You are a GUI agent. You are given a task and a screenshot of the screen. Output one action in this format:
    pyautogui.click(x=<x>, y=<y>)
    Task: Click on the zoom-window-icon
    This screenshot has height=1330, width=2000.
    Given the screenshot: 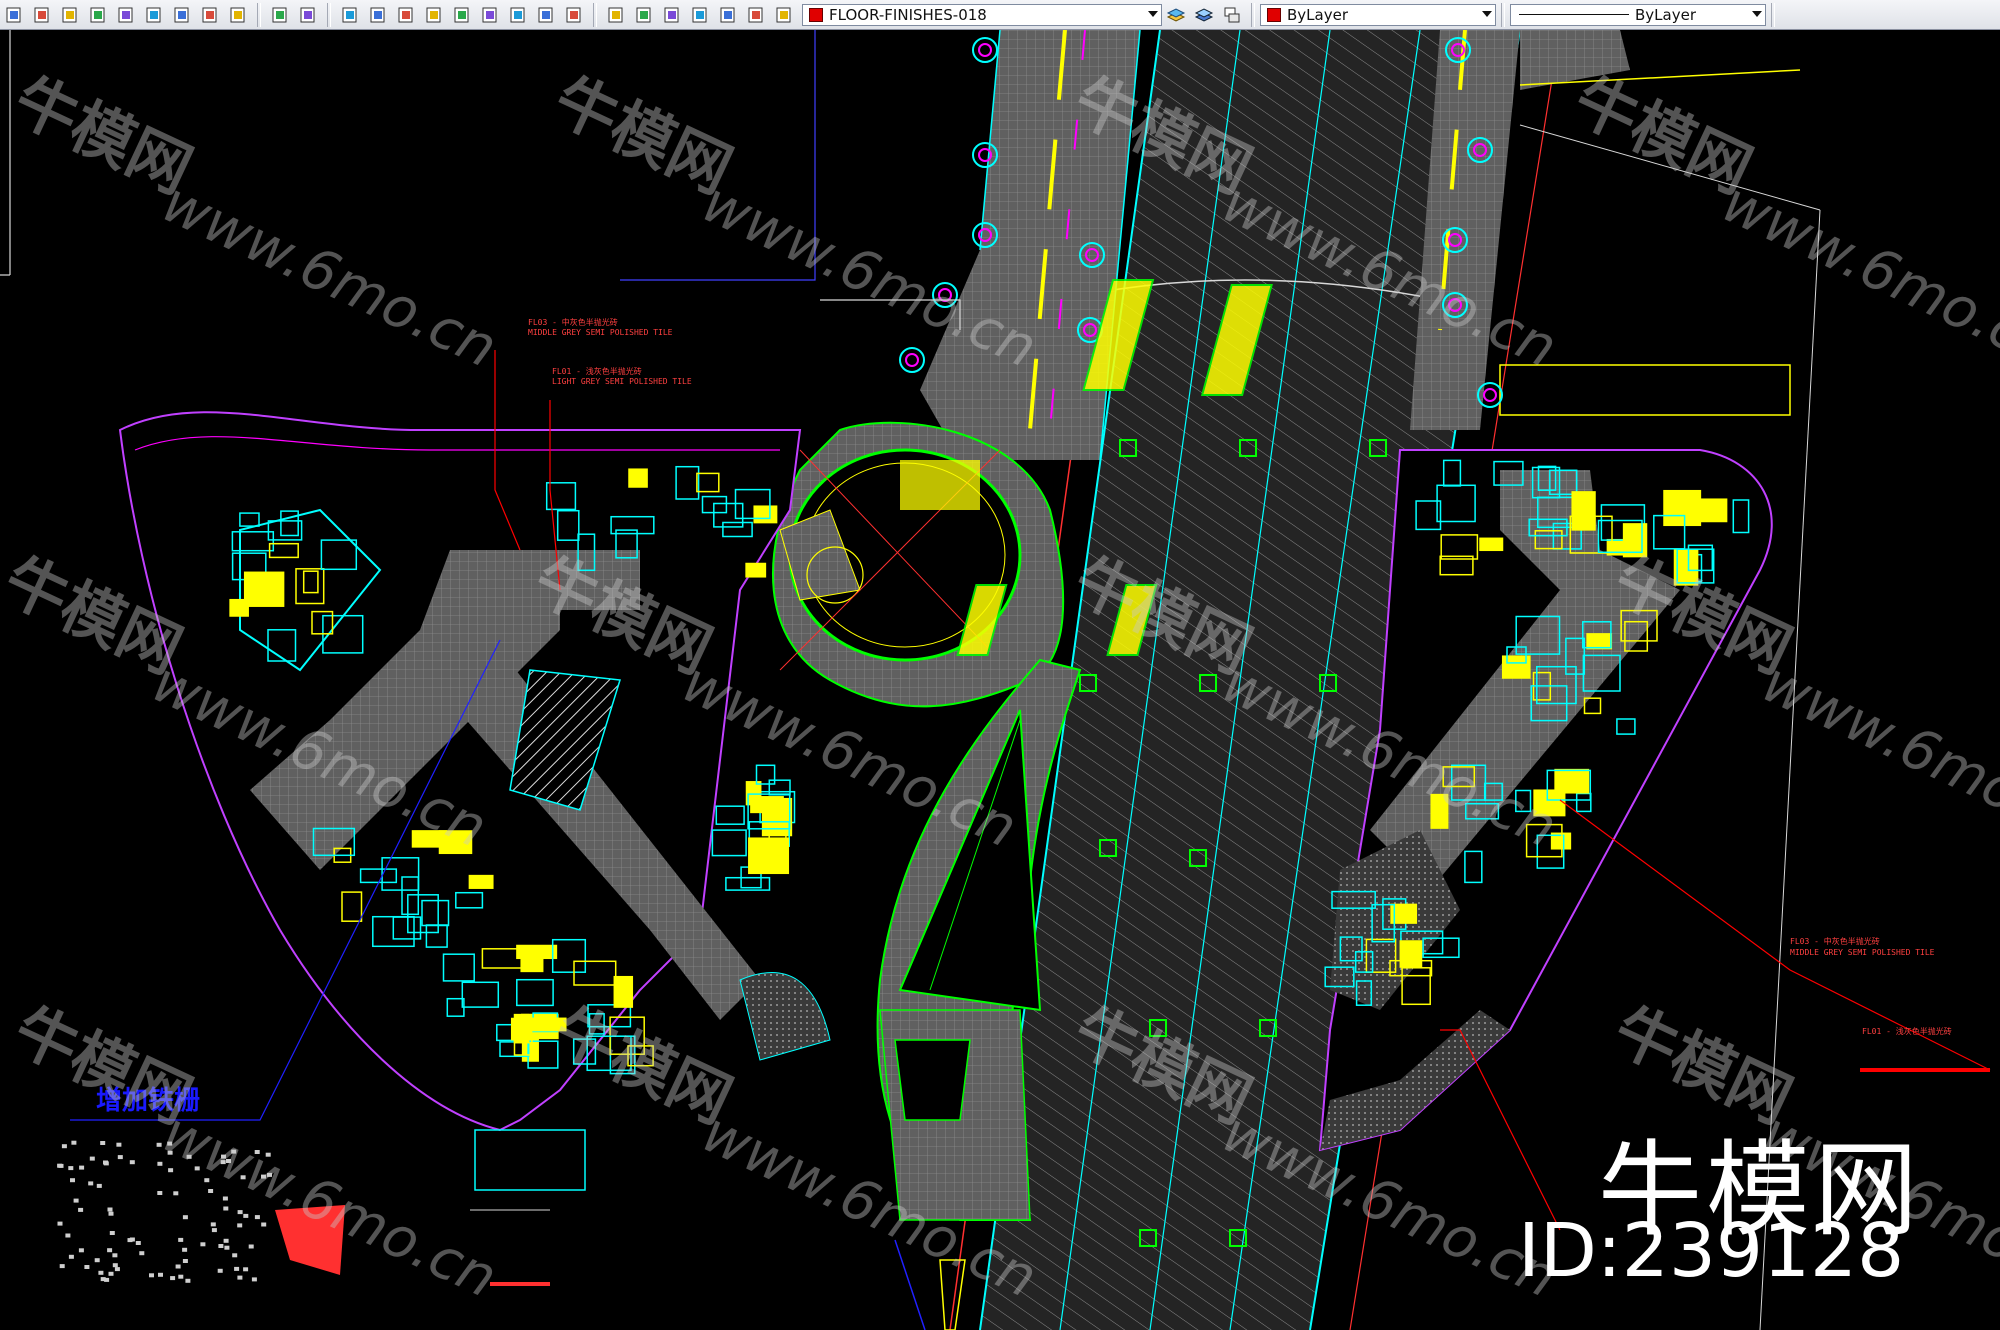 What is the action you would take?
    pyautogui.click(x=406, y=15)
    